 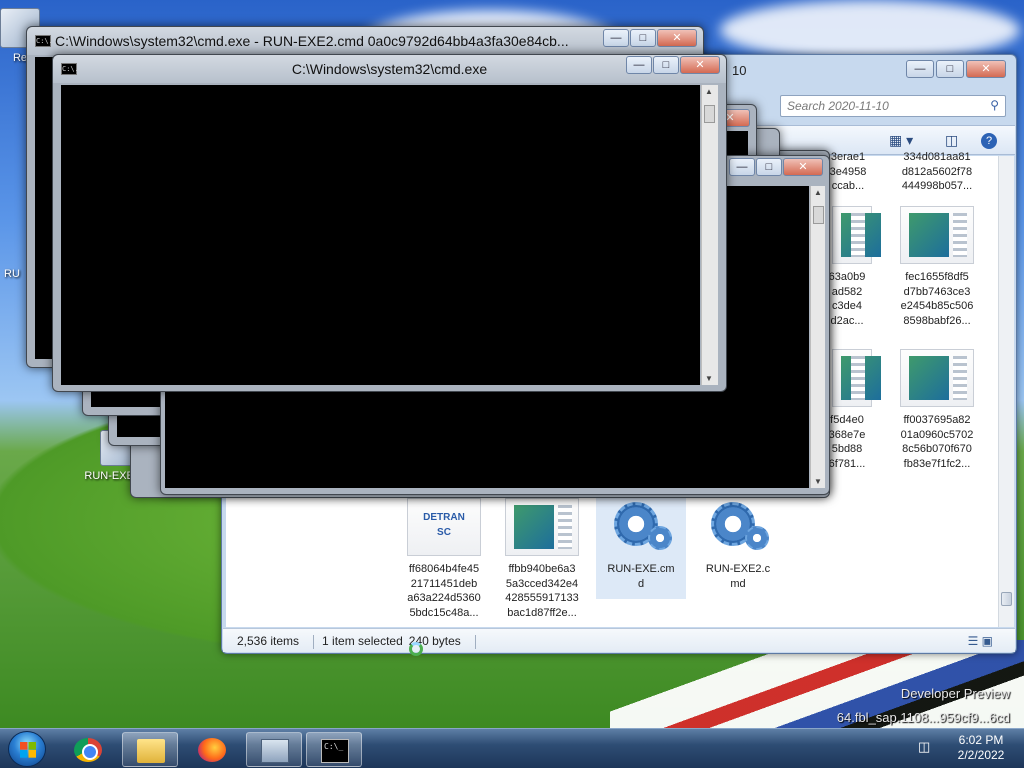 What do you see at coordinates (838, 106) in the screenshot?
I see `search-placeholder: Search 2020-11-10` at bounding box center [838, 106].